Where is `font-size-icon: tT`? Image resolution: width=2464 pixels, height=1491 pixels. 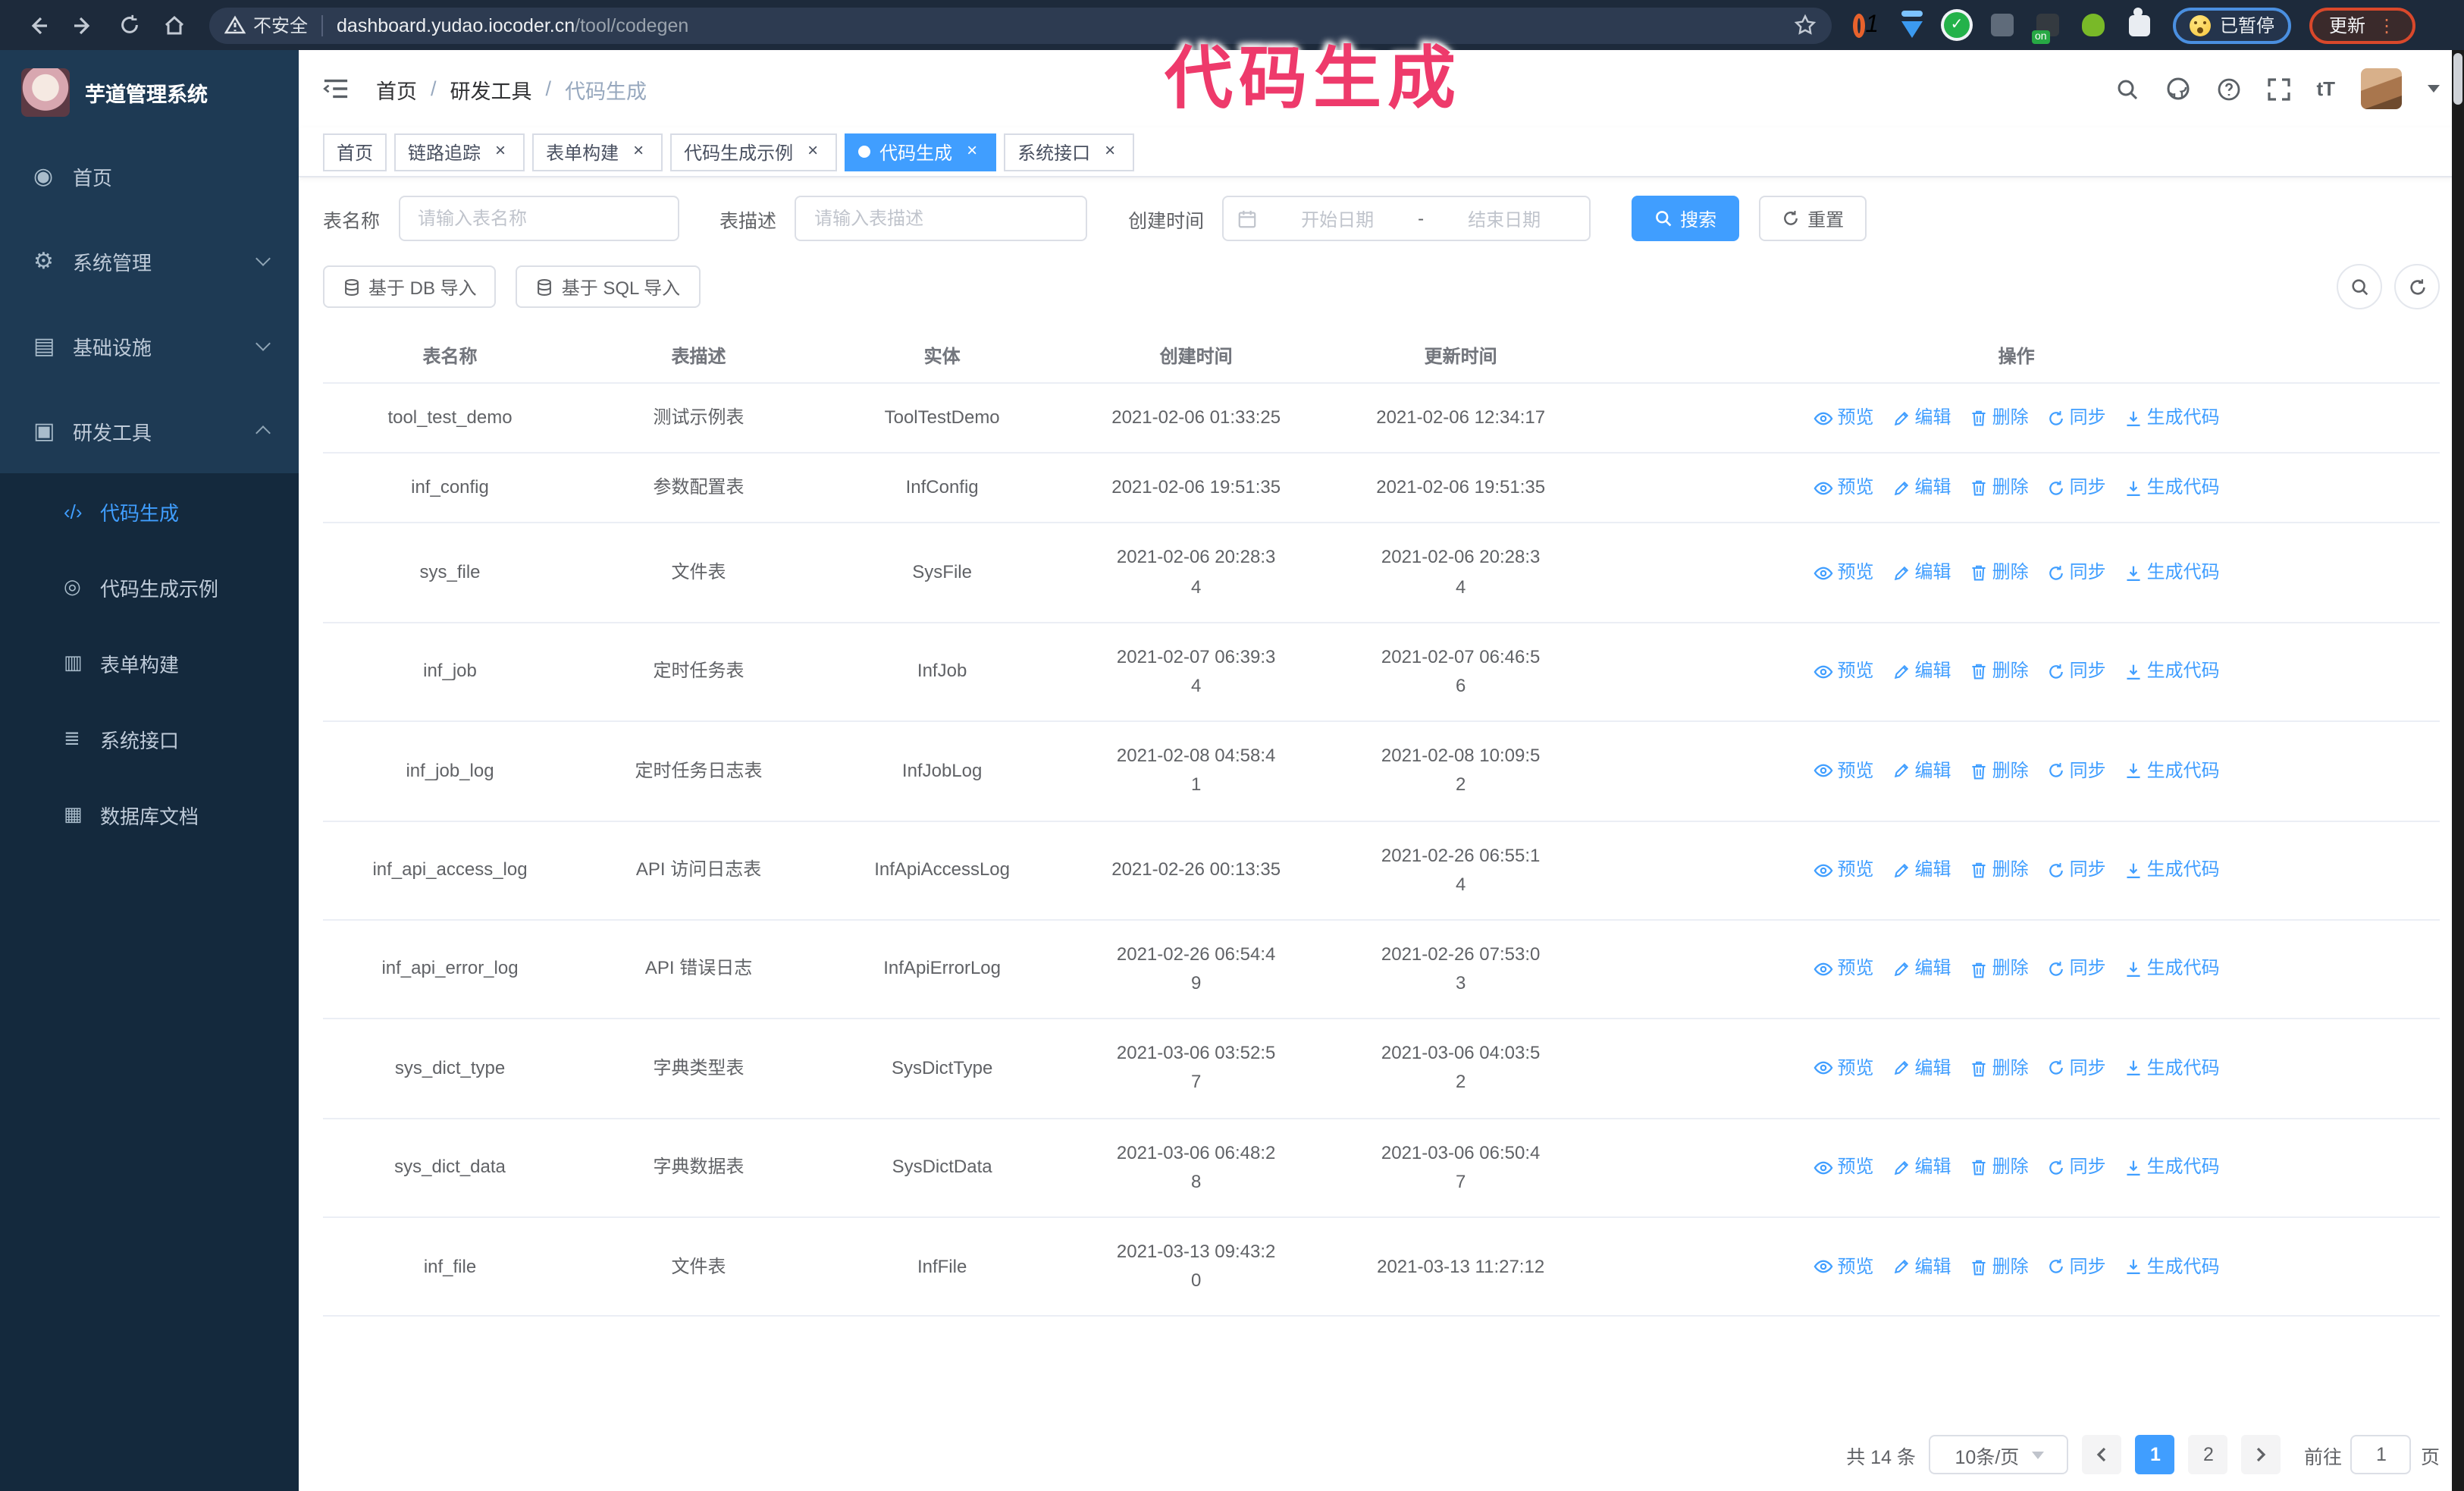
font-size-icon: tT is located at coordinates (2325, 88).